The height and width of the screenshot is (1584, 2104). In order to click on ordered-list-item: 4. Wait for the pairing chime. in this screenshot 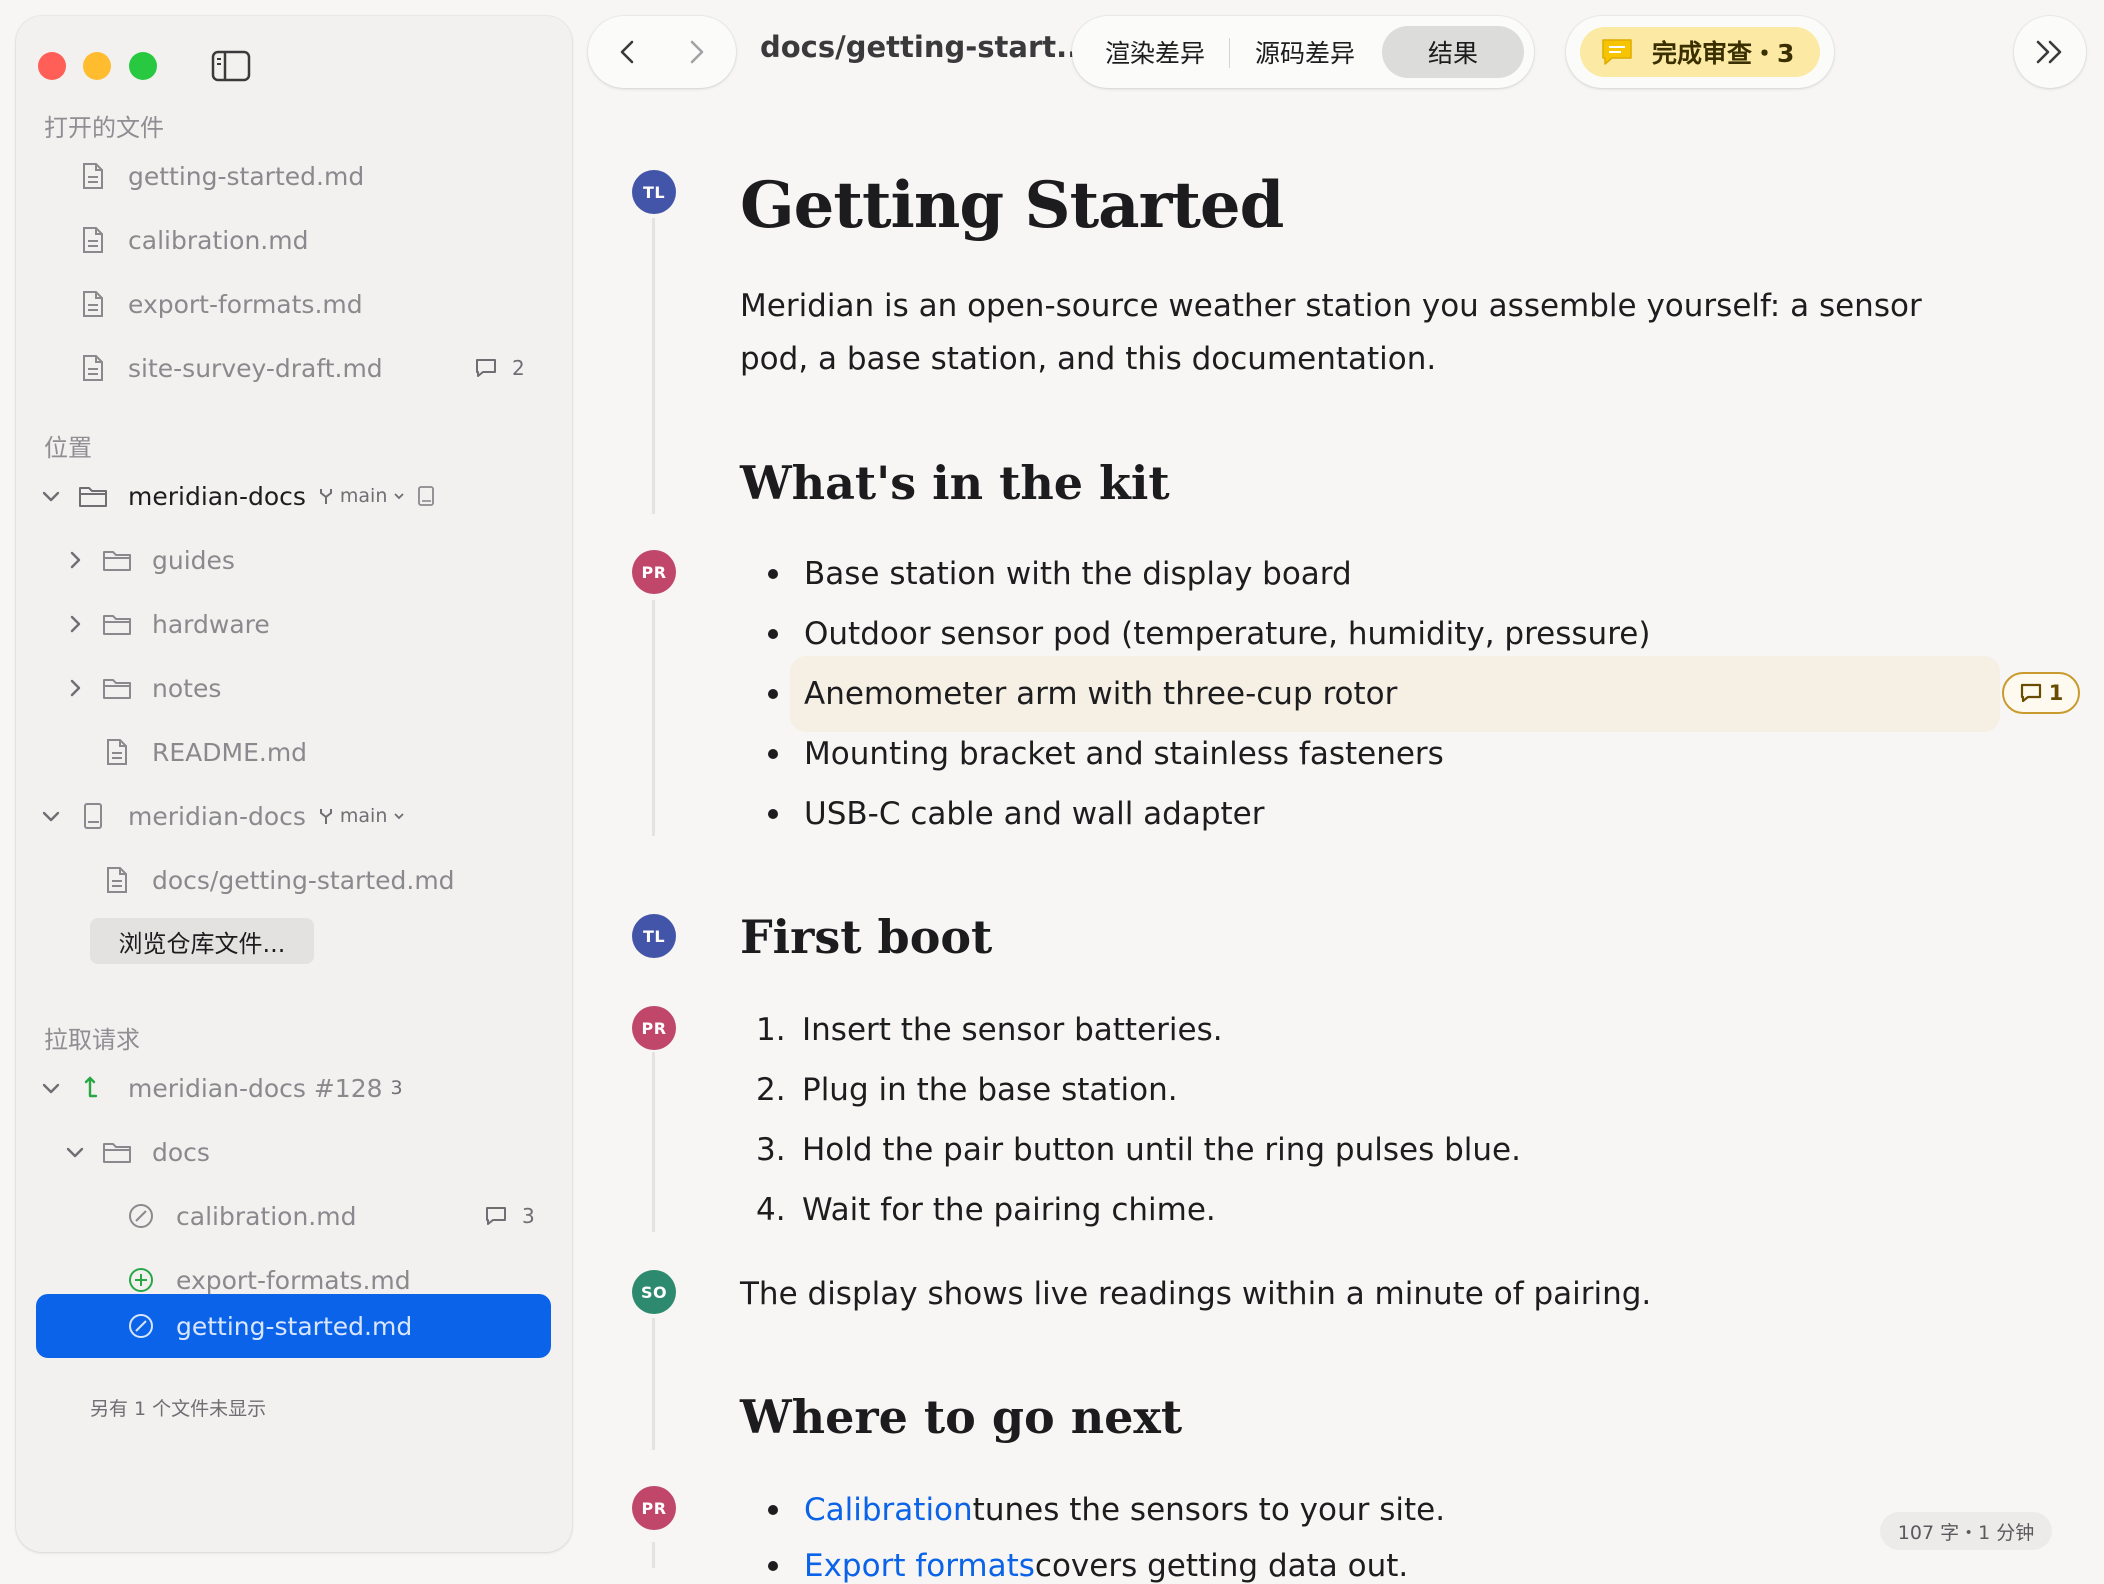, I will do `click(986, 1210)`.